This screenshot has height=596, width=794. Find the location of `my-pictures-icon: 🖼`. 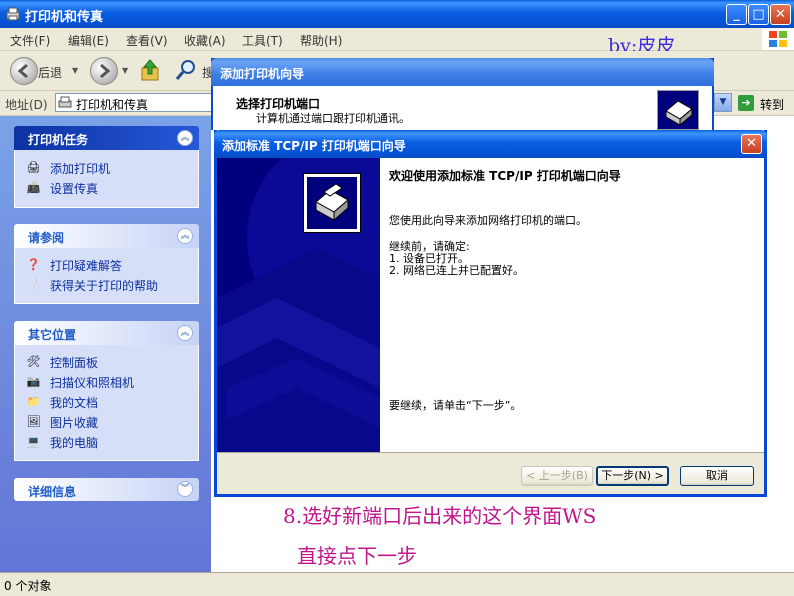

my-pictures-icon: 🖼 is located at coordinates (33, 421).